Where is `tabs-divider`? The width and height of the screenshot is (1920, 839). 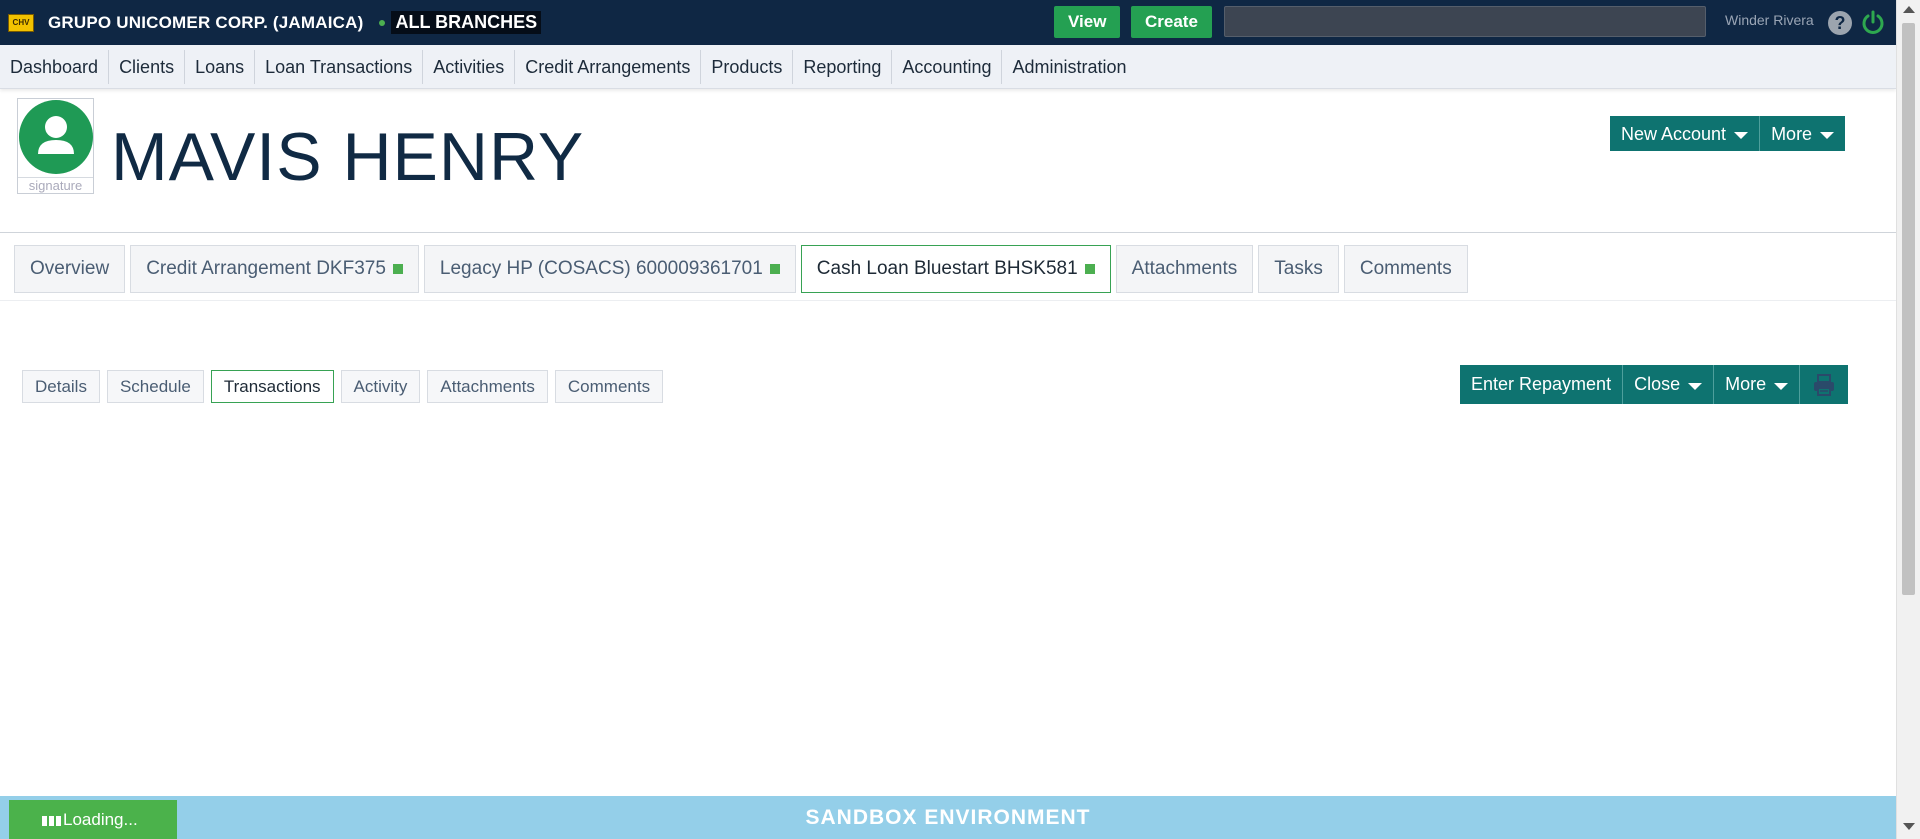 tabs-divider is located at coordinates (948, 300).